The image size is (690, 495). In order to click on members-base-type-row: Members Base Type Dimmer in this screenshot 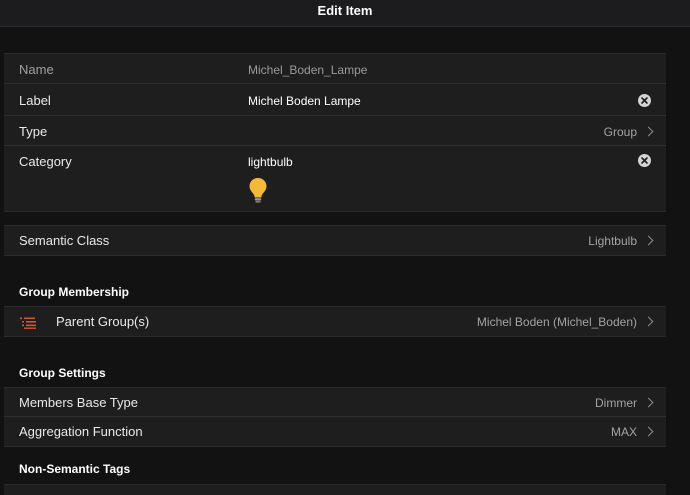, I will do `click(335, 402)`.